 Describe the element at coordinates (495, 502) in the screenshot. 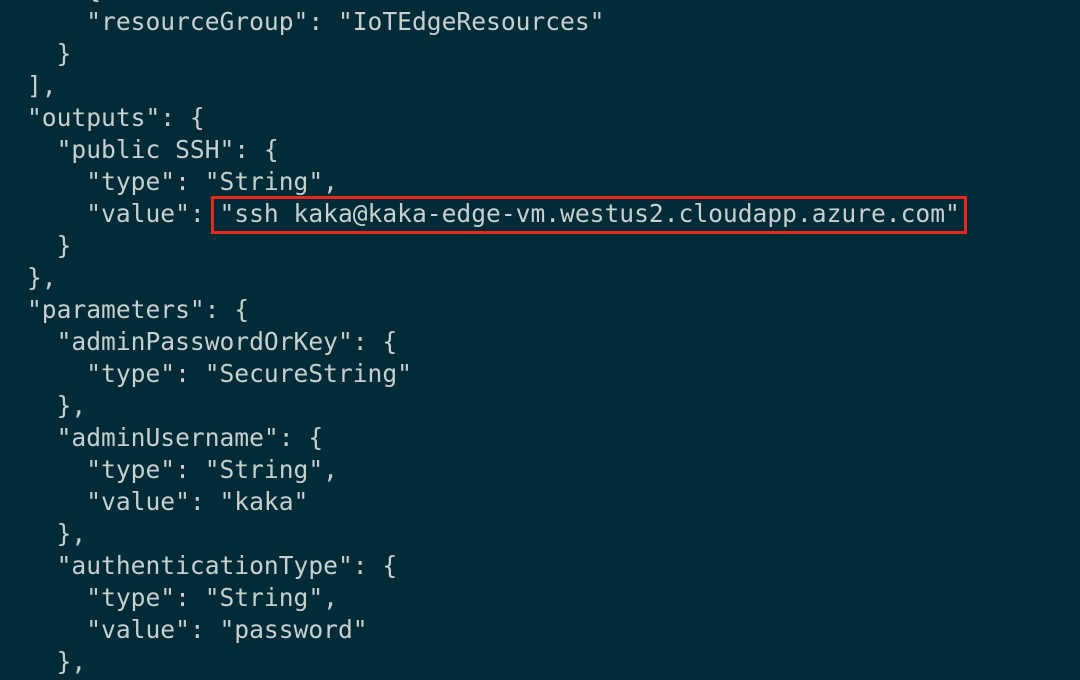

I see `code-line: "value": "kaka"` at that location.